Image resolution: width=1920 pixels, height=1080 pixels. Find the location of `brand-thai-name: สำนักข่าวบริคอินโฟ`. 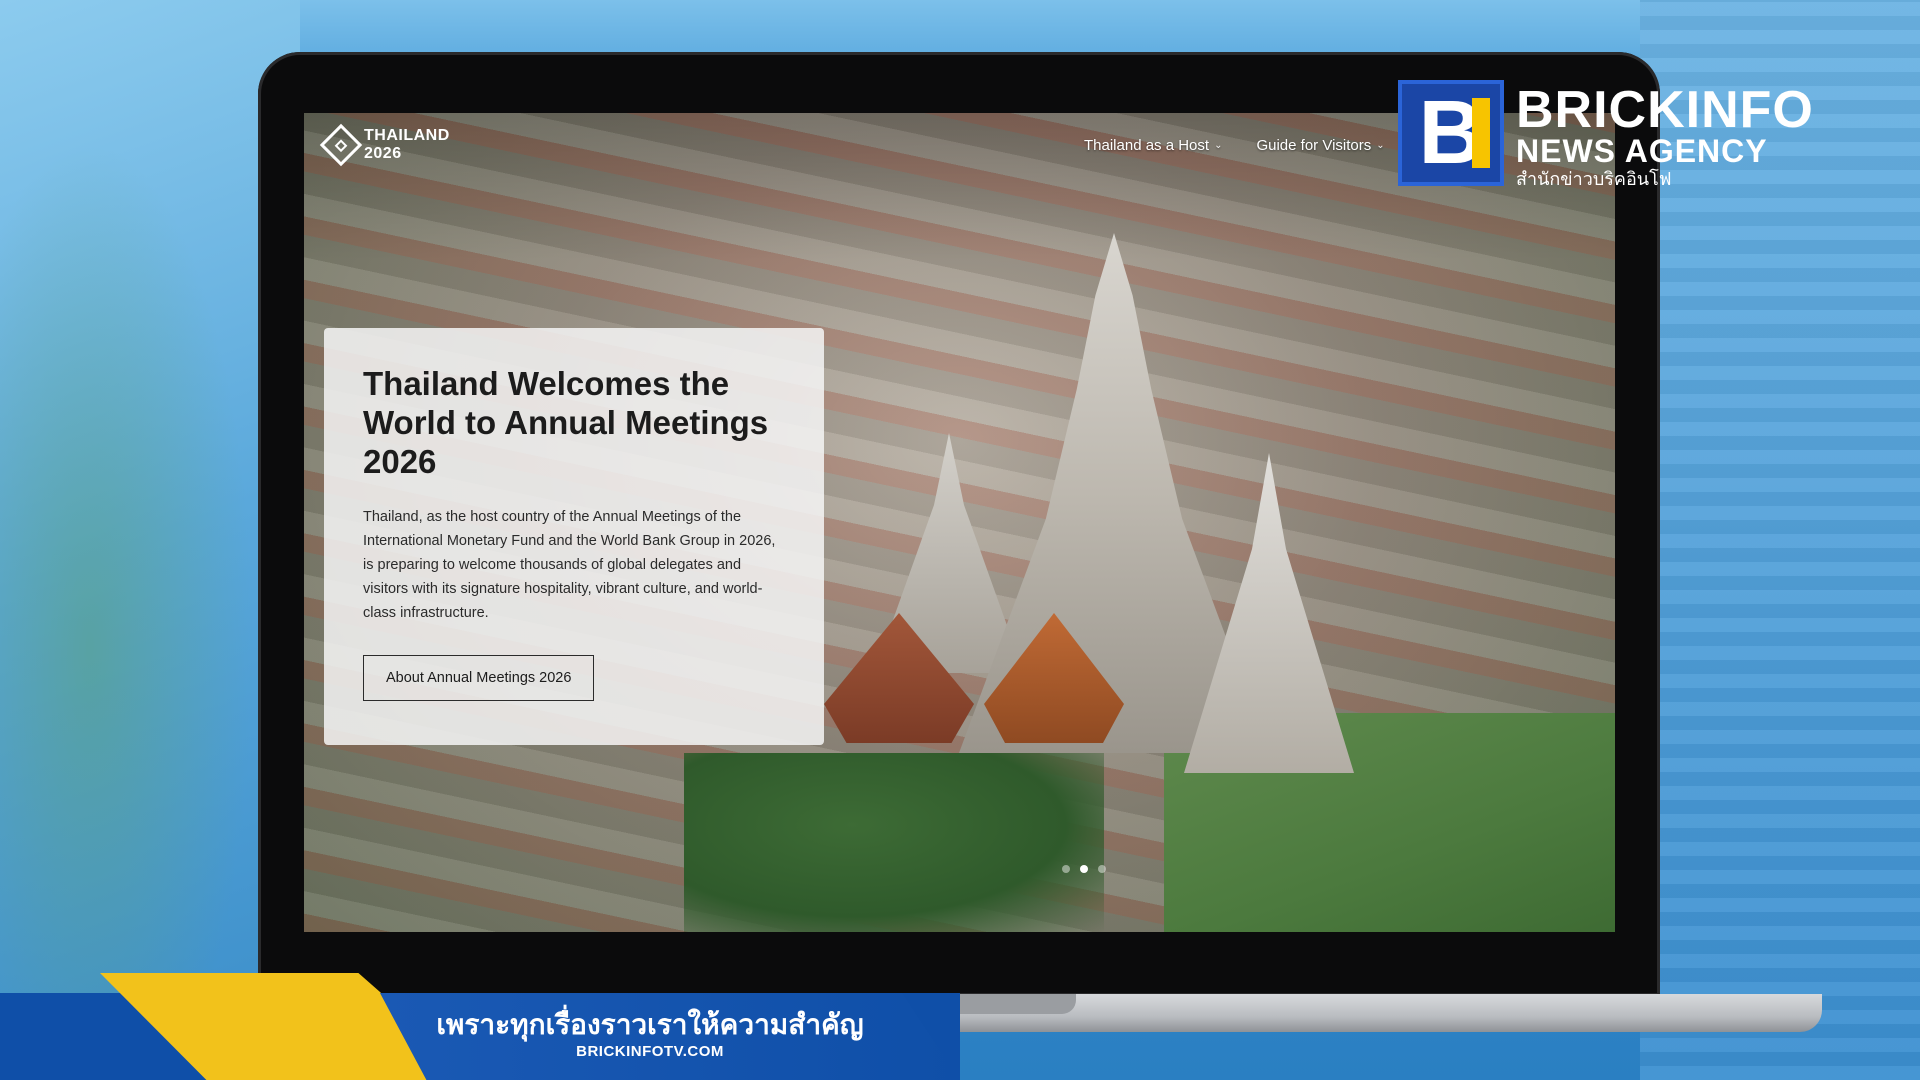

brand-thai-name: สำนักข่าวบริคอินโฟ is located at coordinates (1594, 179).